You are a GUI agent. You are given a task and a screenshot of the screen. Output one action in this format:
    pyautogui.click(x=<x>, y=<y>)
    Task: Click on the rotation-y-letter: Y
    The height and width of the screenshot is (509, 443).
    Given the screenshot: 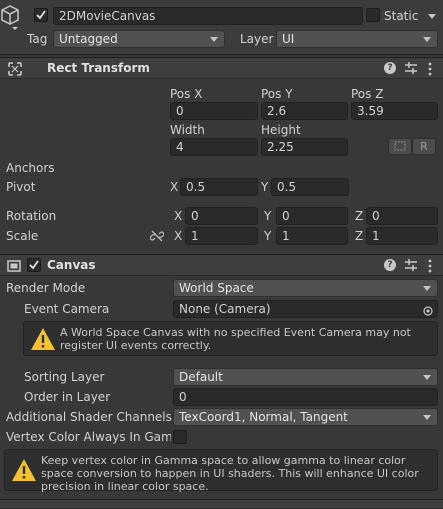 What is the action you would take?
    pyautogui.click(x=268, y=216)
    